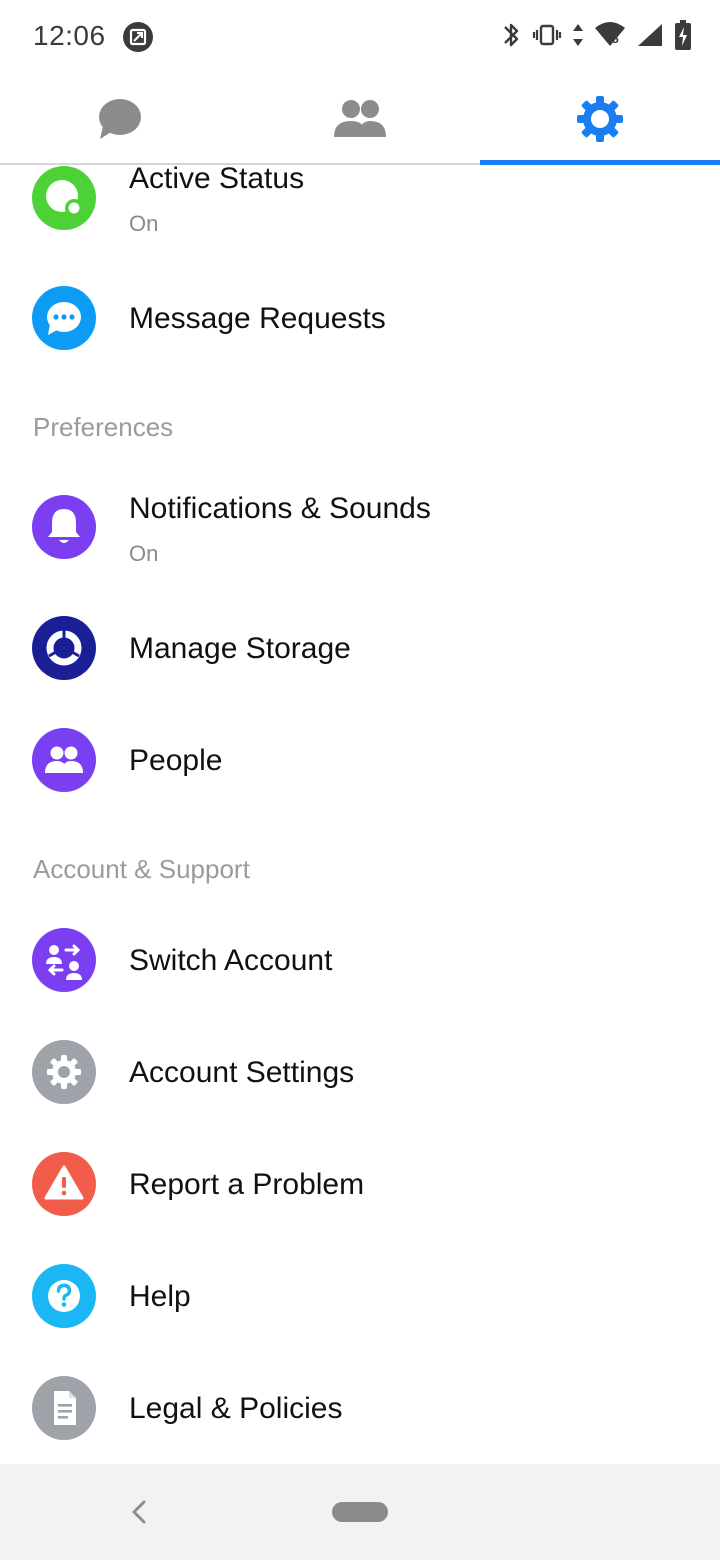 This screenshot has width=720, height=1560. What do you see at coordinates (231, 960) in the screenshot?
I see `row-title: Switch Account` at bounding box center [231, 960].